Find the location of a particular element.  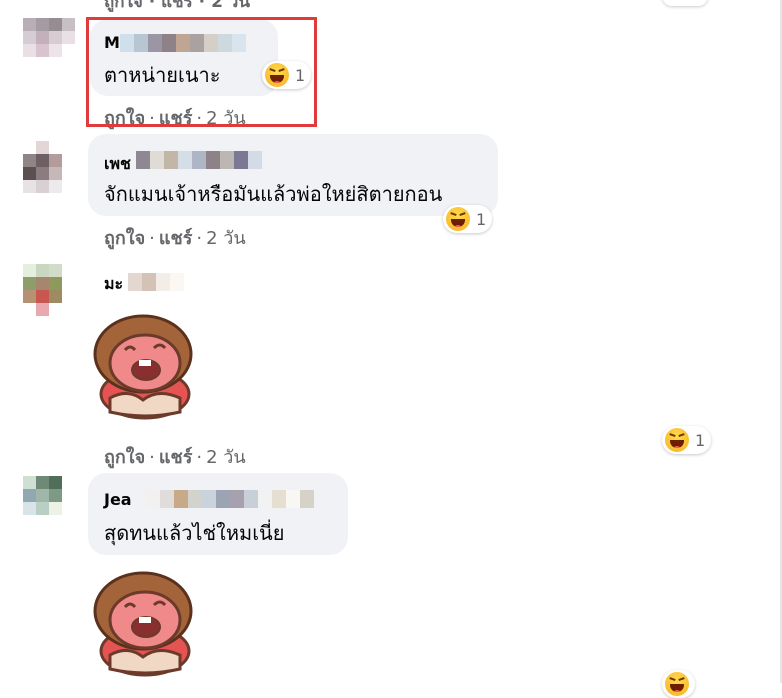

comment-actions-partial: ถูกใจ · แชร์ · 2 วัน is located at coordinates (177, 7).